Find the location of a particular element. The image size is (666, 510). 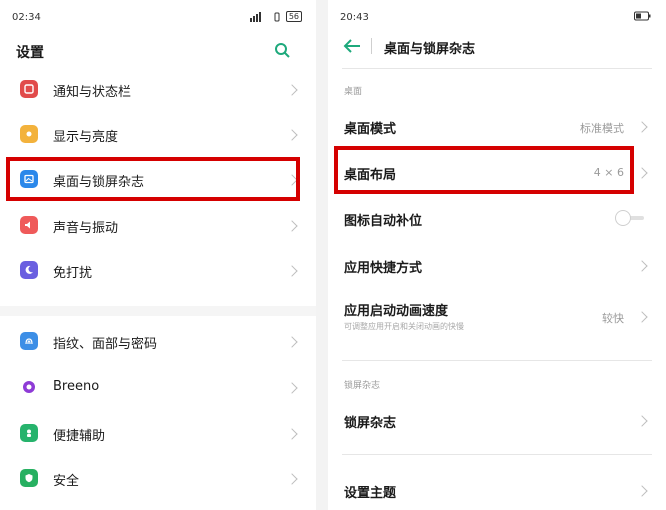

settings-item-label: 指纹、面部与密码 is located at coordinates (105, 344).